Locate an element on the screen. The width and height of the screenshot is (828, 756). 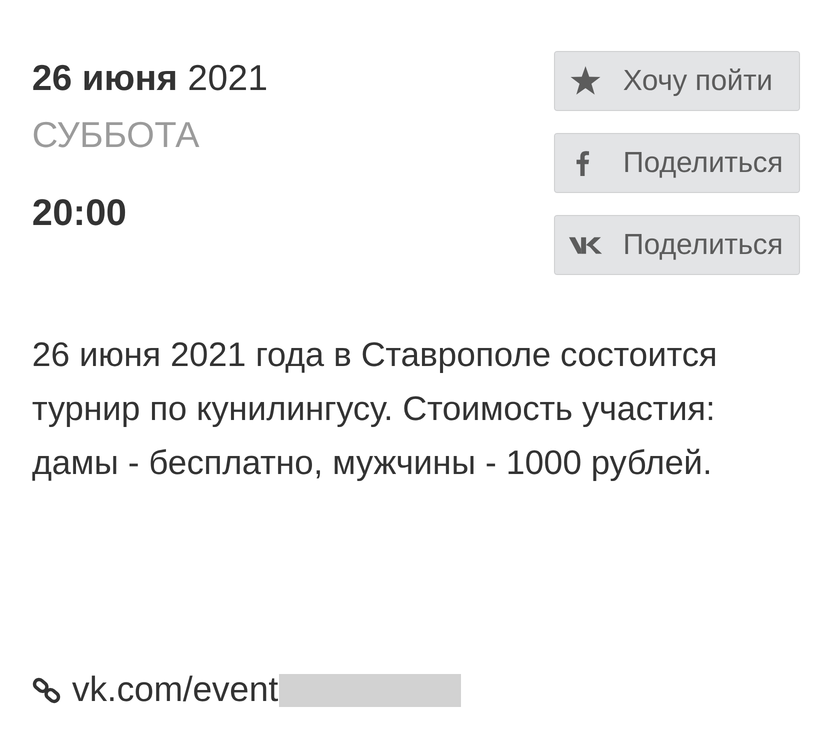
star-icon is located at coordinates (585, 81).